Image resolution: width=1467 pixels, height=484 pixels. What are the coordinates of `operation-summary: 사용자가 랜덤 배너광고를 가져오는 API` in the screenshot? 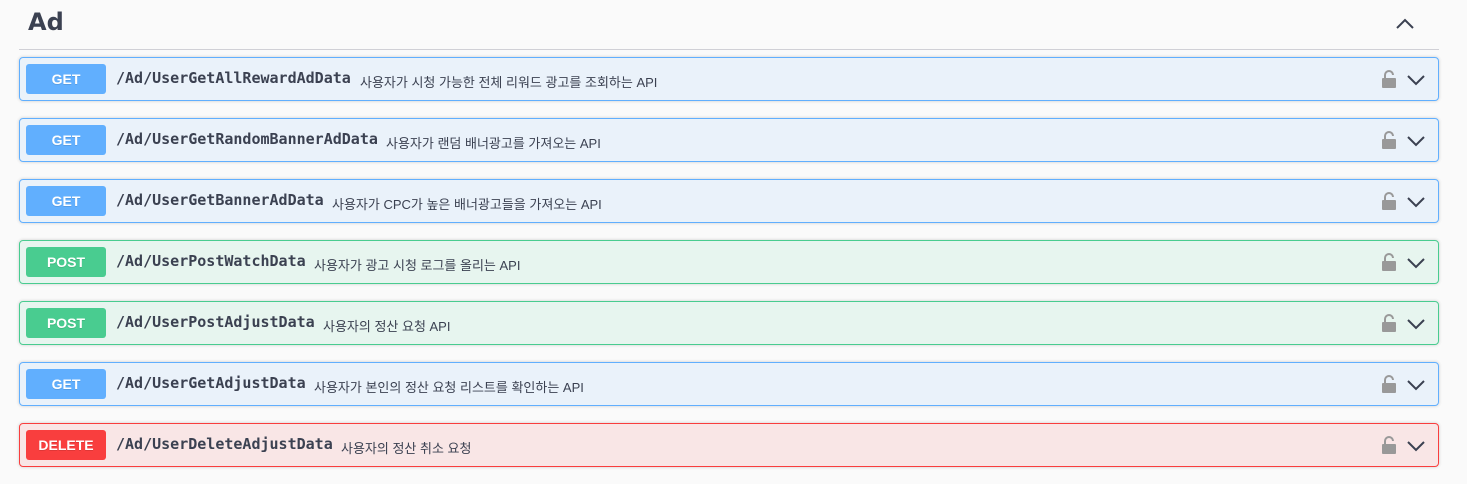 It's located at (493, 143).